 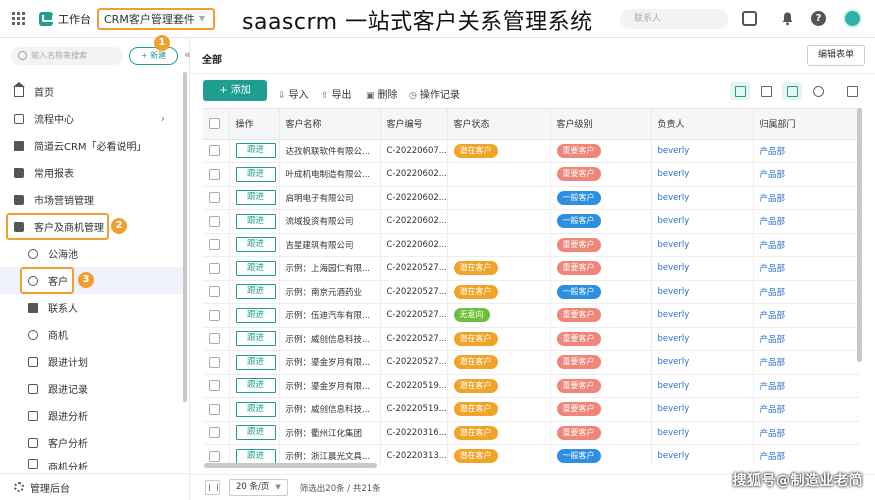 What do you see at coordinates (336, 93) in the screenshot?
I see `export-button: ⇧ 导出` at bounding box center [336, 93].